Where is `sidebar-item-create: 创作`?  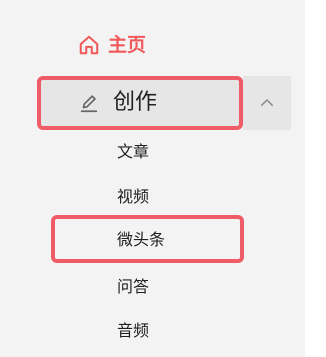
sidebar-item-create: 创作 is located at coordinates (117, 103).